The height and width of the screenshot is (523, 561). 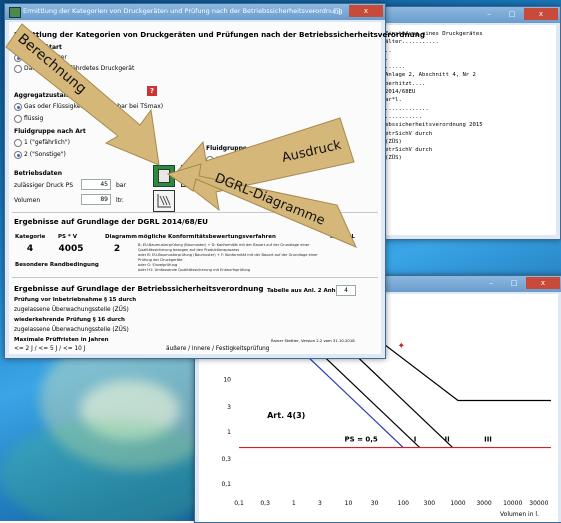 I want to click on x-tick-label: 0,1, so click(x=239, y=503).